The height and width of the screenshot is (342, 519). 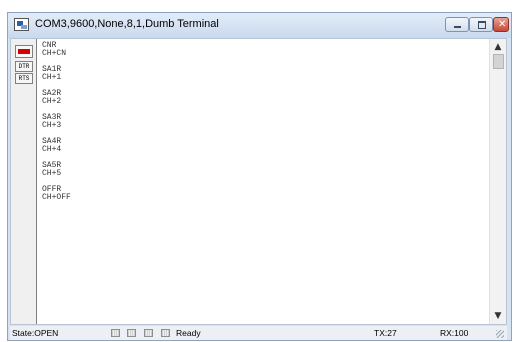 I want to click on terminal-line: SA3R, so click(x=52, y=117).